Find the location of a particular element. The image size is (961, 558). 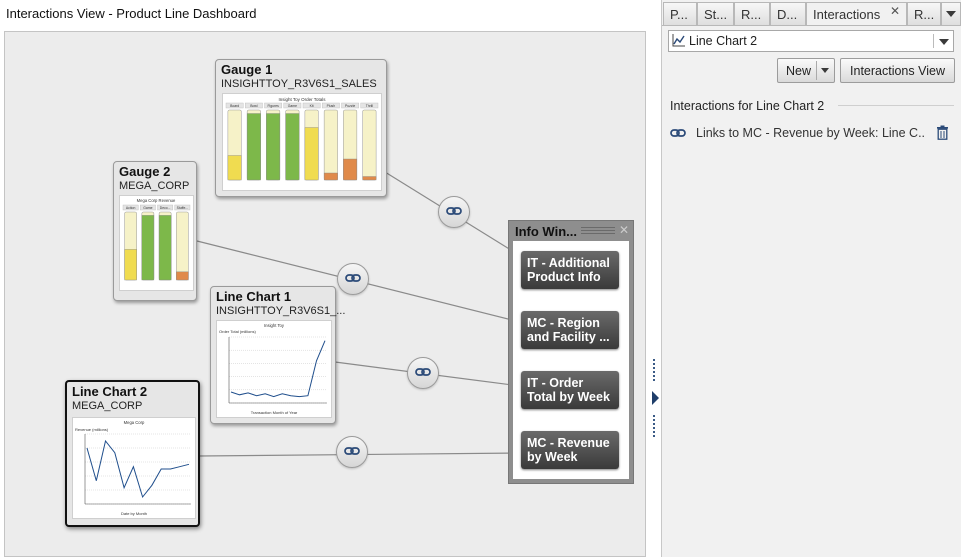

gauge-column-label: Bowl is located at coordinates (254, 106).